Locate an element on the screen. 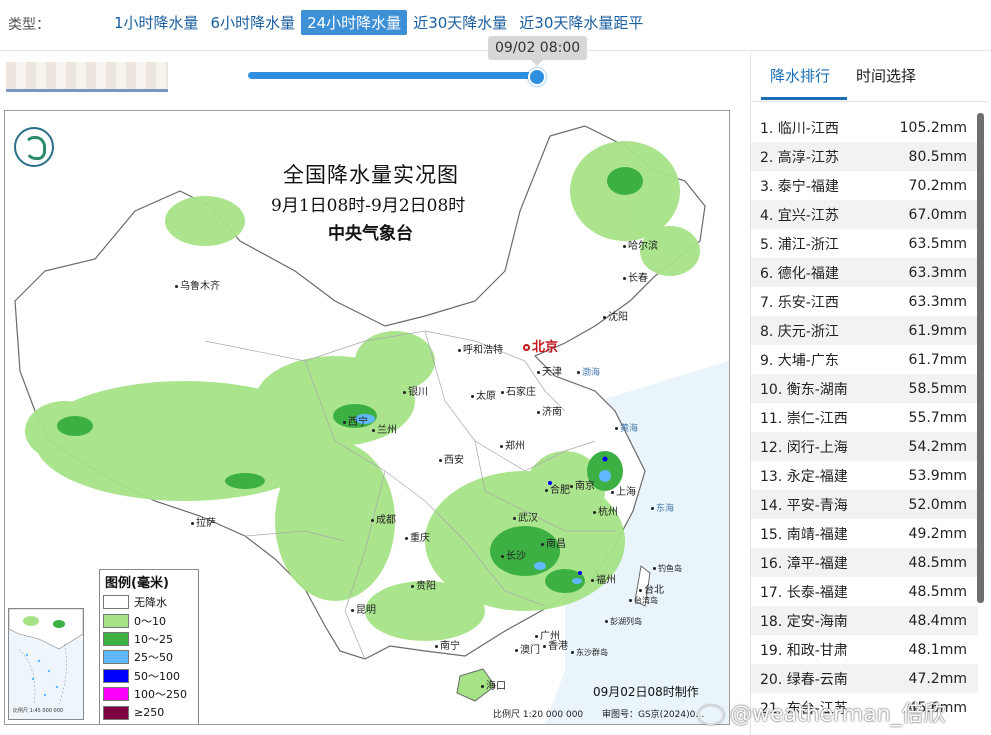 The height and width of the screenshot is (735, 991). precip-value: 80.5mm is located at coordinates (937, 156).